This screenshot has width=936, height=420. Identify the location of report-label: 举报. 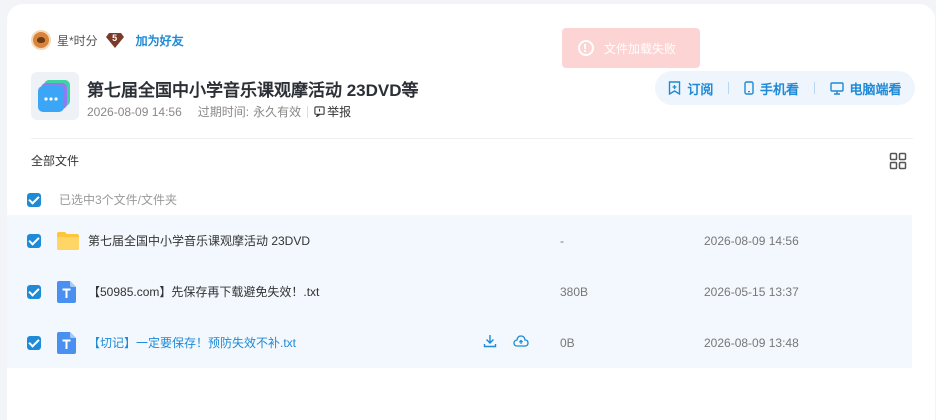
(339, 112).